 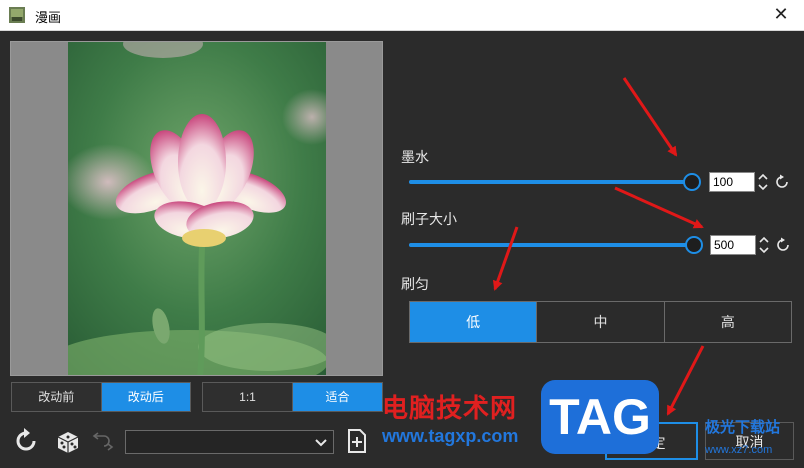 I want to click on uniformity-high-button: 高, so click(x=727, y=322).